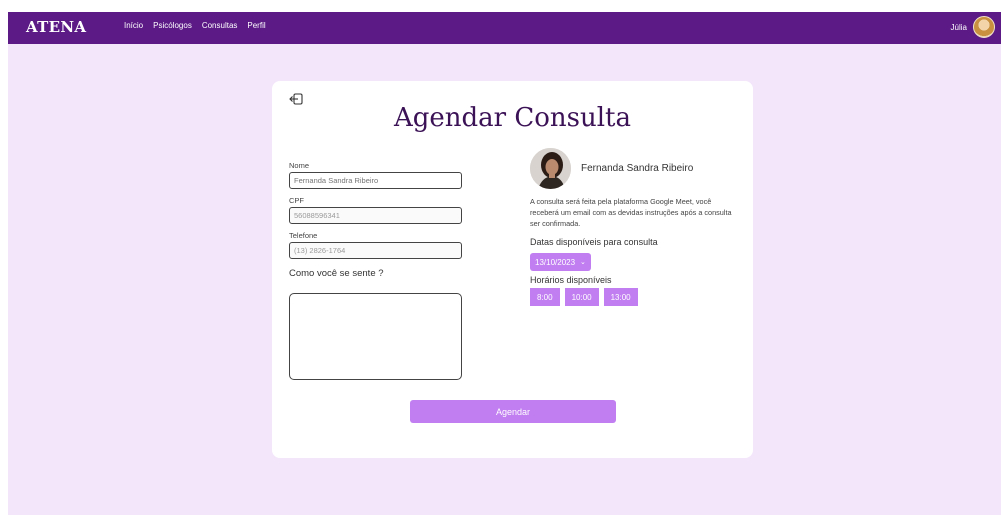 The image size is (1001, 515). What do you see at coordinates (299, 165) in the screenshot?
I see `name-label: Nome` at bounding box center [299, 165].